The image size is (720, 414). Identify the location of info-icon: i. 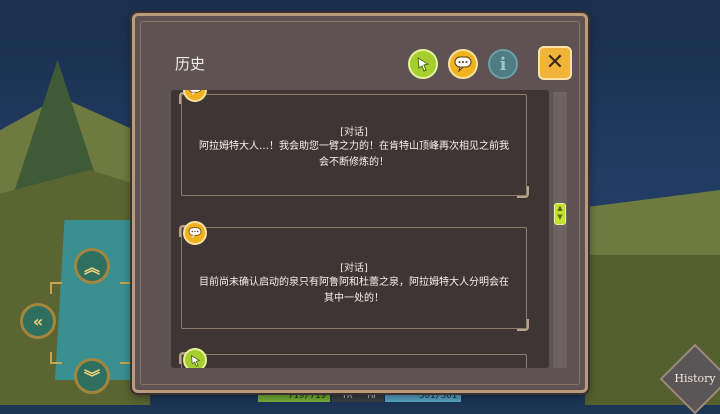
(503, 64).